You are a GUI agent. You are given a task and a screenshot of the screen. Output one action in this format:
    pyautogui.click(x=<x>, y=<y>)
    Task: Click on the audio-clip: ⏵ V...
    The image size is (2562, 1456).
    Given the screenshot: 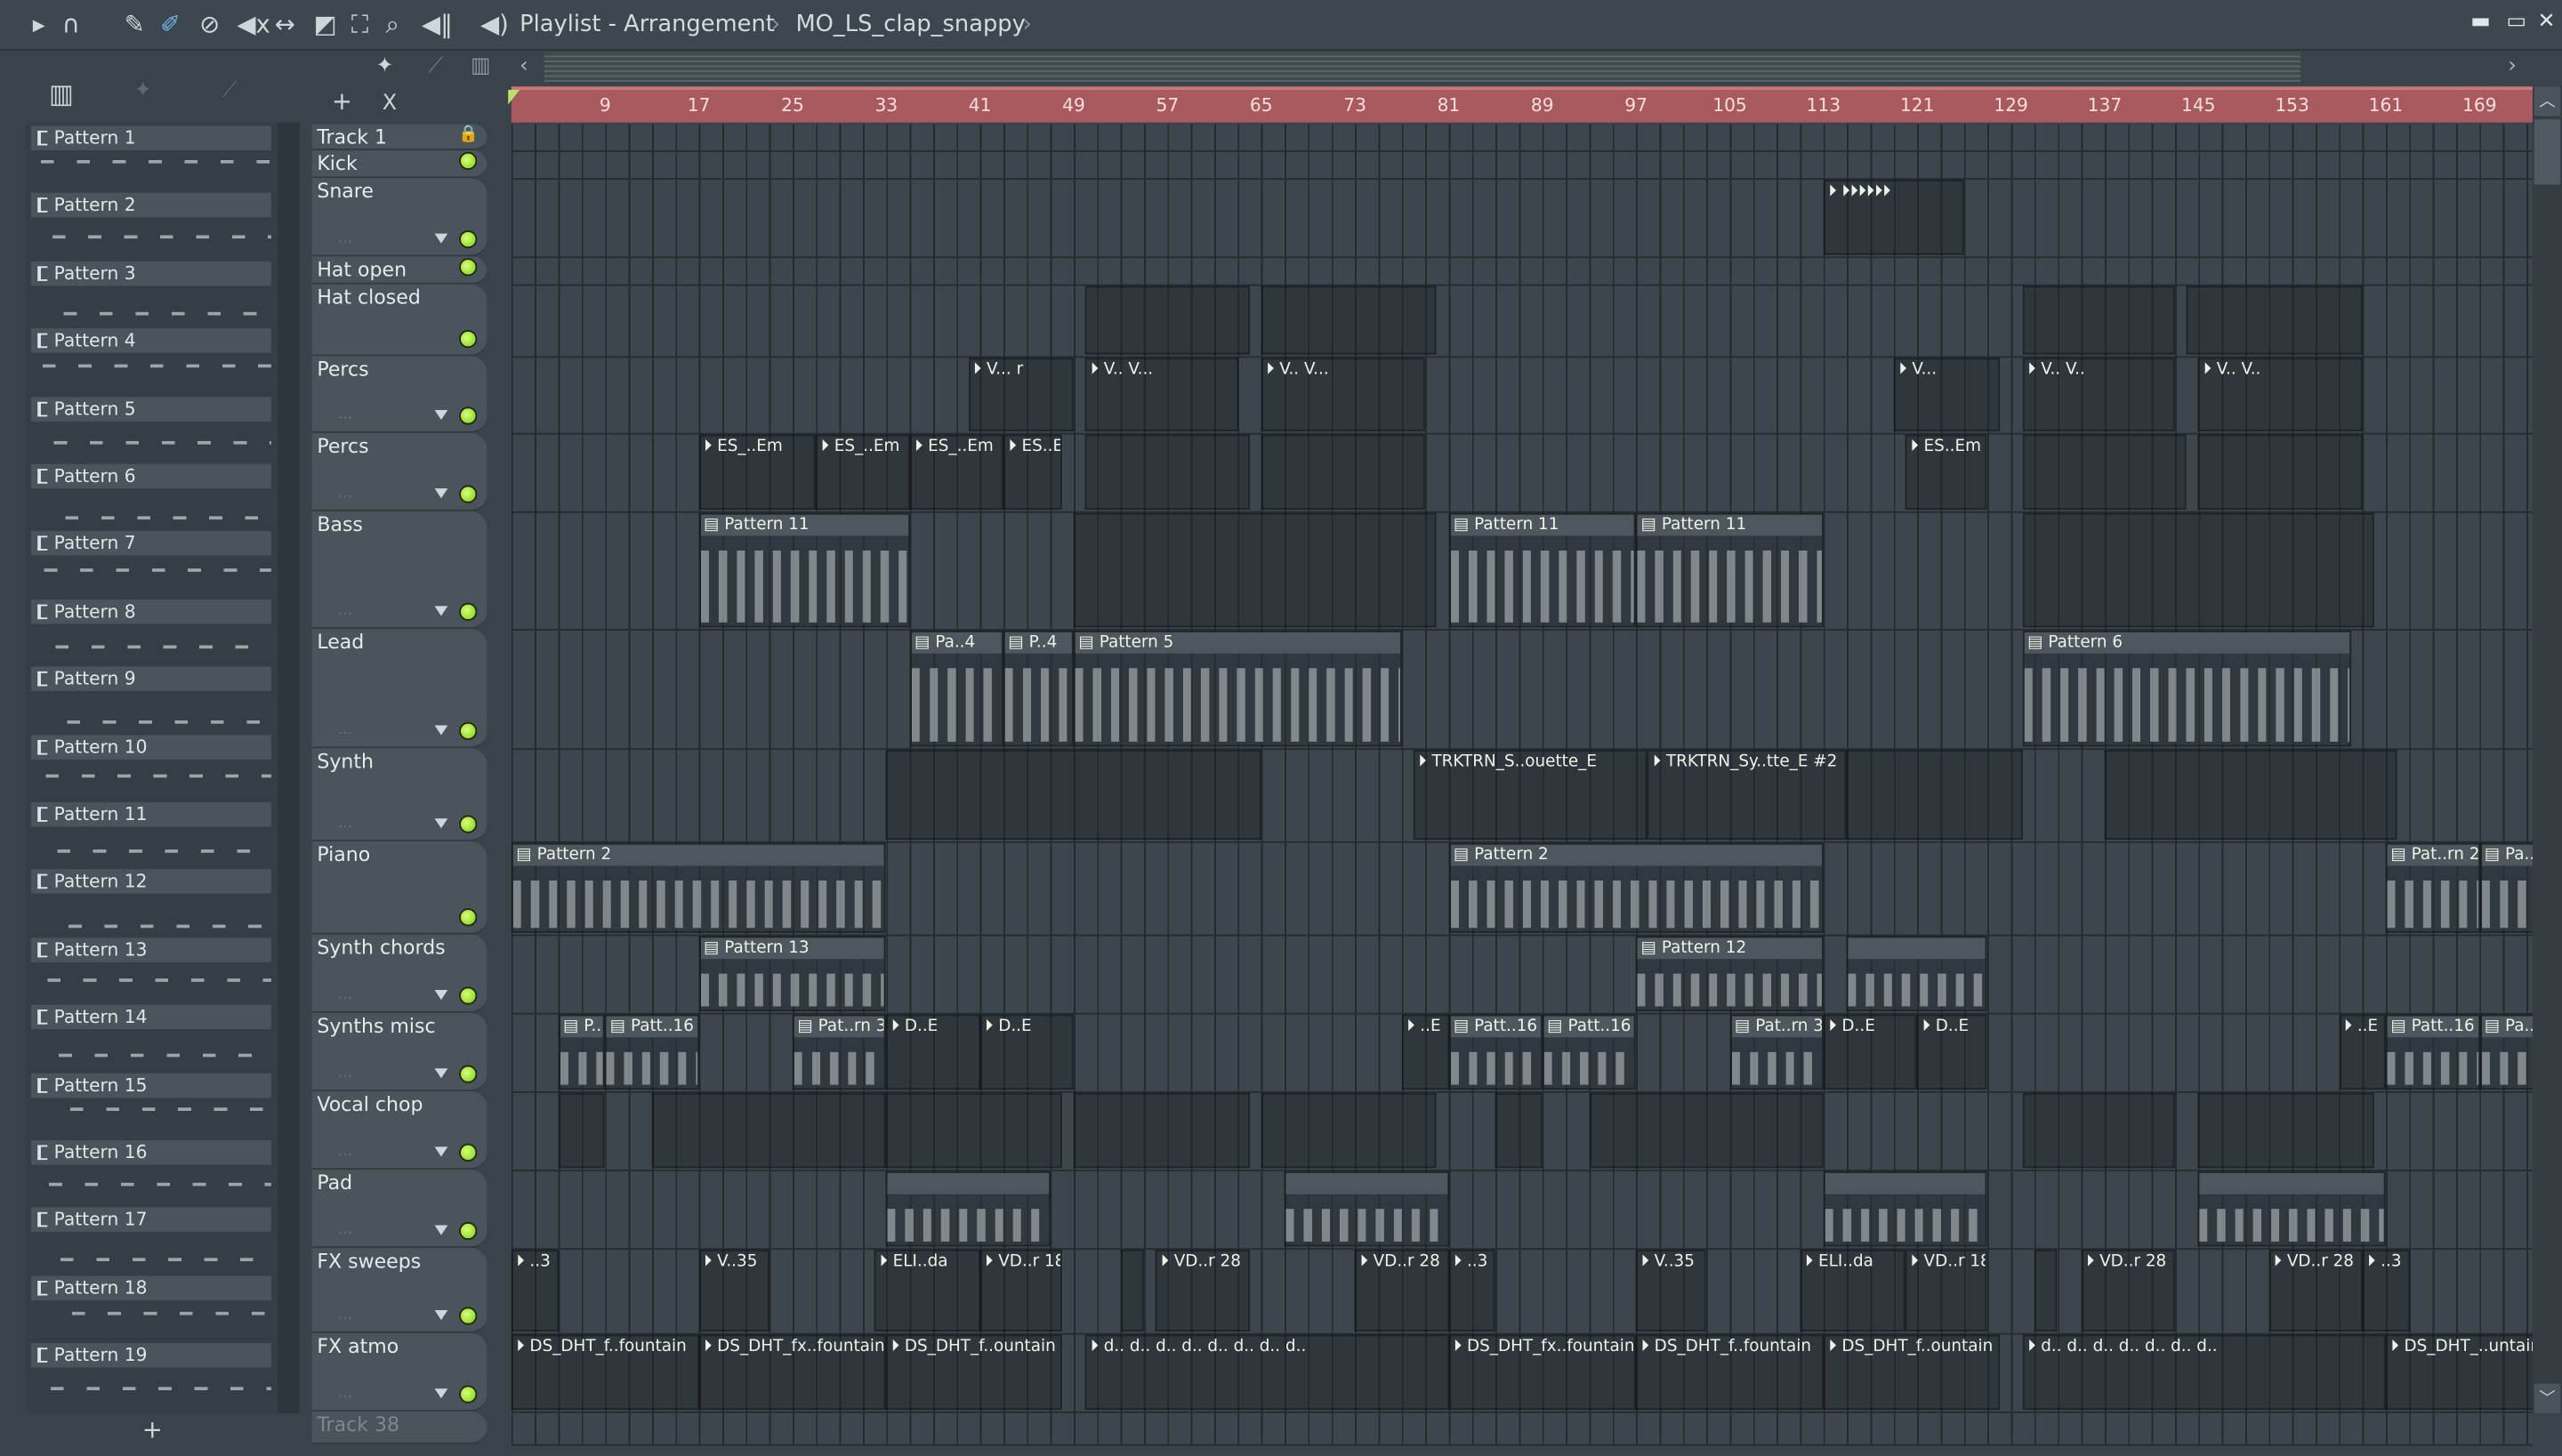 What is the action you would take?
    pyautogui.click(x=1946, y=394)
    